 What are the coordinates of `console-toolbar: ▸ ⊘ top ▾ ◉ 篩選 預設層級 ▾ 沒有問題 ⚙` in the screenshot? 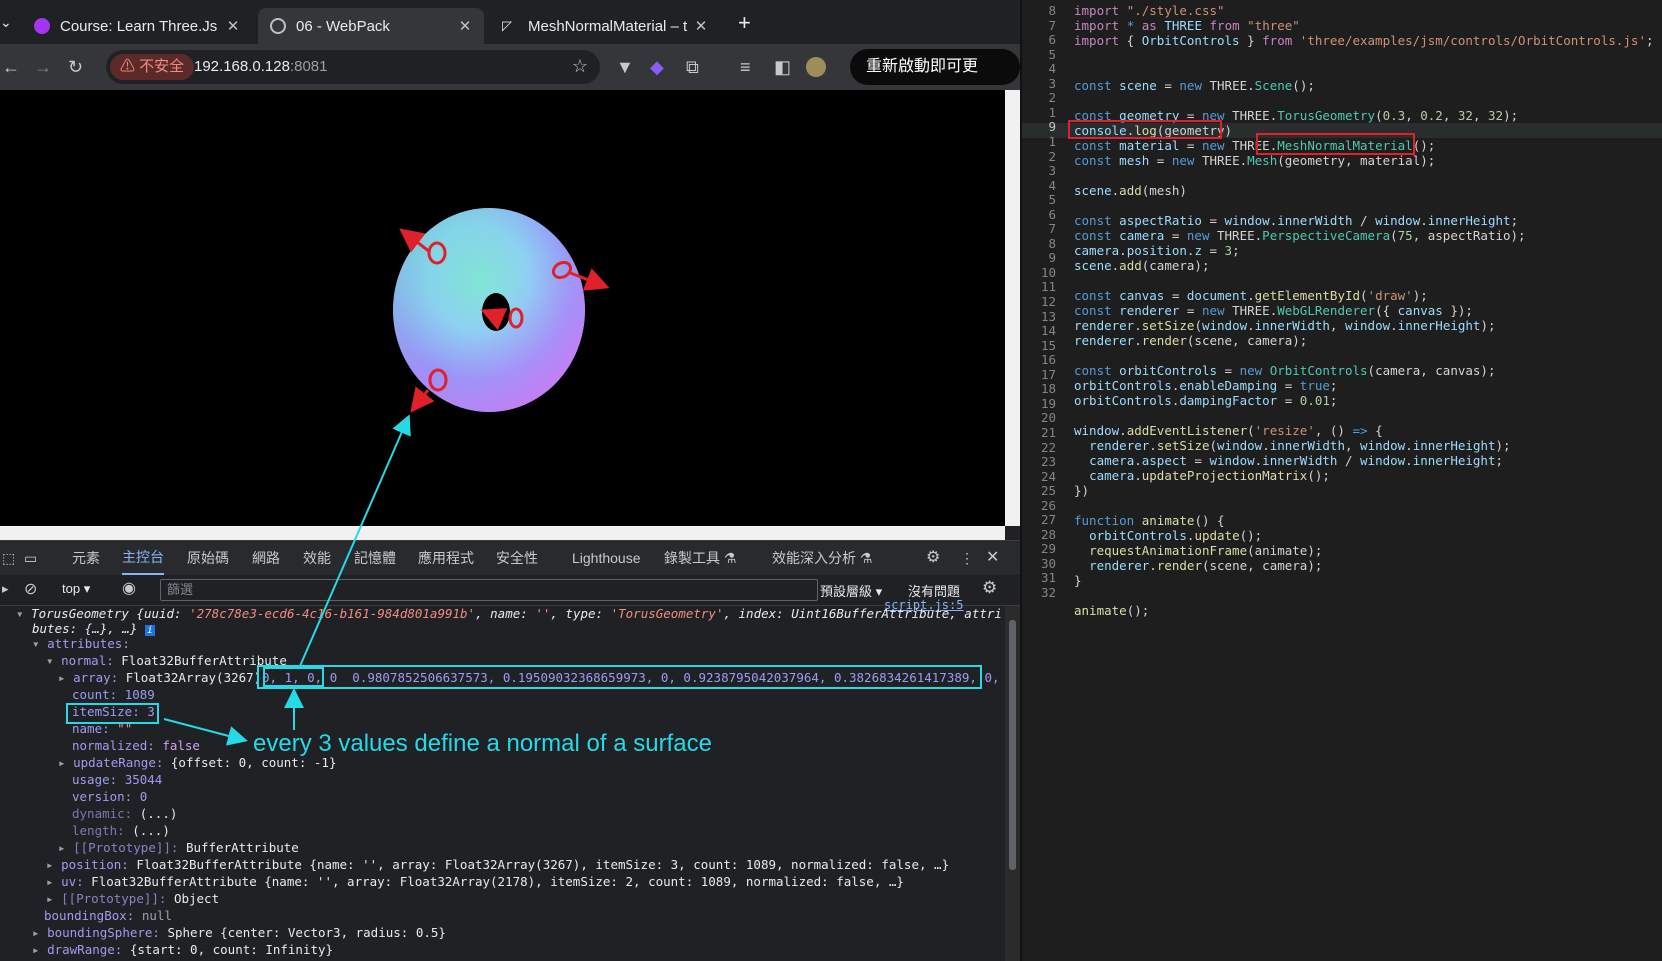 It's located at (510, 590).